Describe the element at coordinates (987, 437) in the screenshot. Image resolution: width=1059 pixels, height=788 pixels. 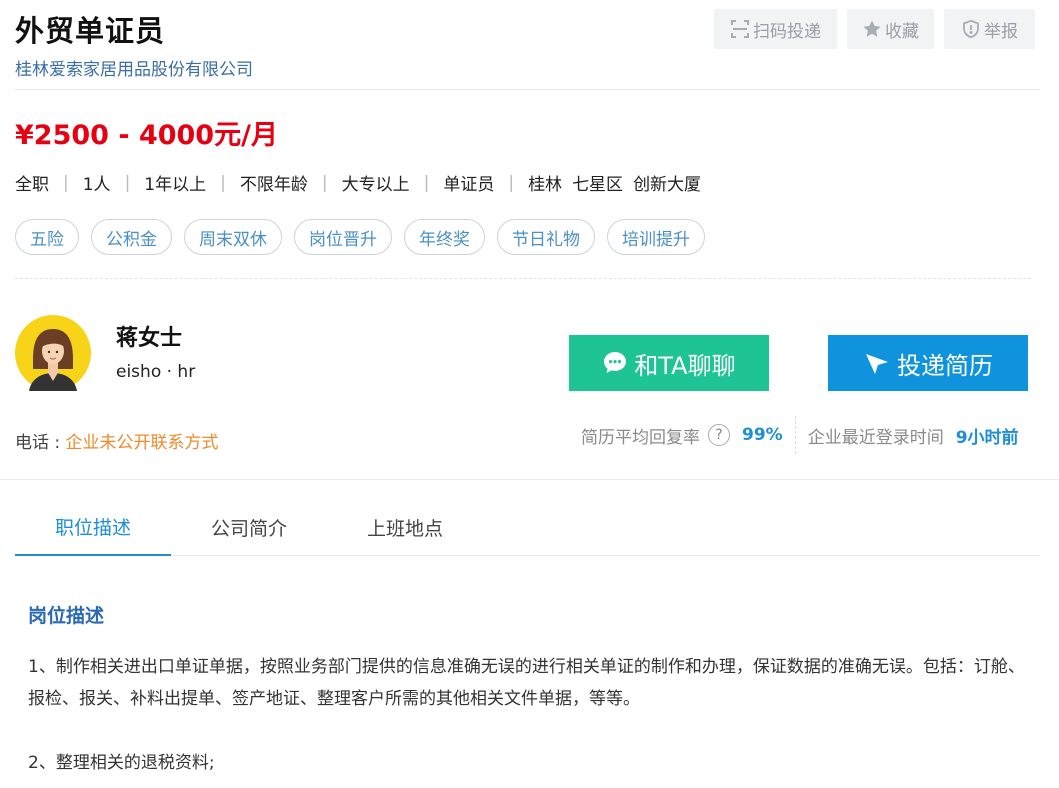
I see `last-login-value: 9小时前` at that location.